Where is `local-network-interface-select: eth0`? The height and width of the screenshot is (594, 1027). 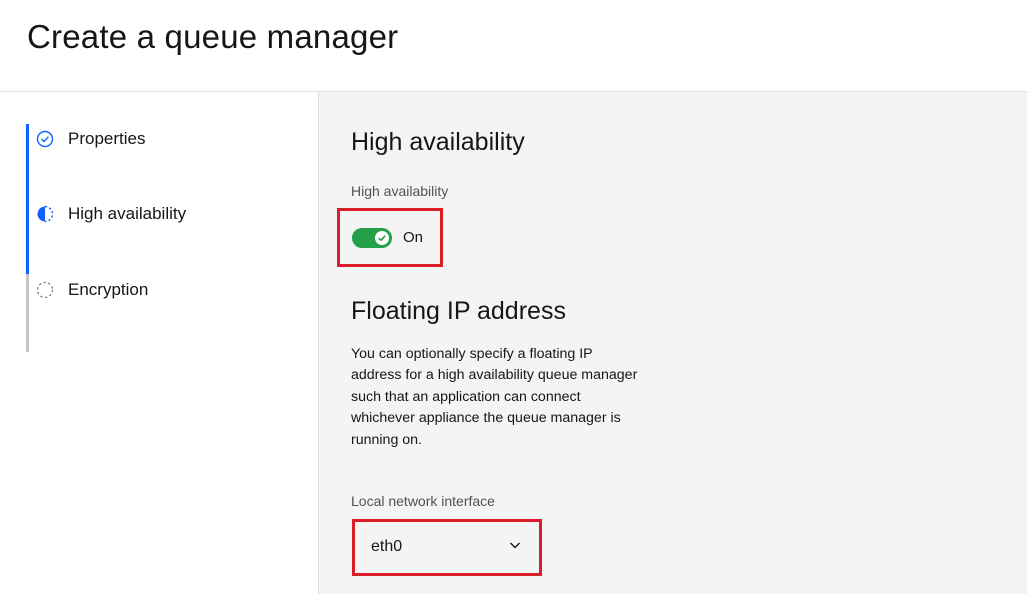
local-network-interface-select: eth0 is located at coordinates (447, 547).